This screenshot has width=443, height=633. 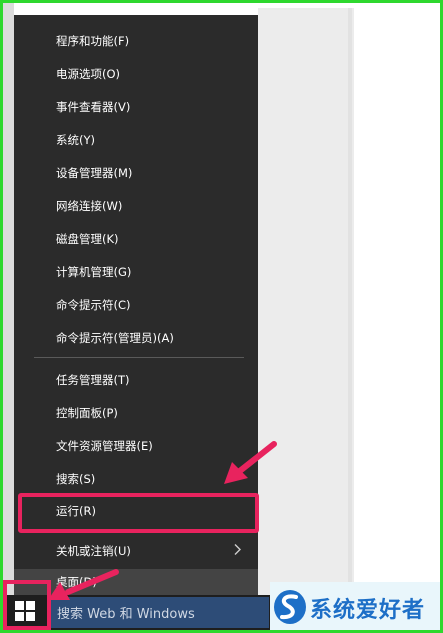 I want to click on menu-item-disk-management: 磁盘管理(K), so click(x=136, y=239).